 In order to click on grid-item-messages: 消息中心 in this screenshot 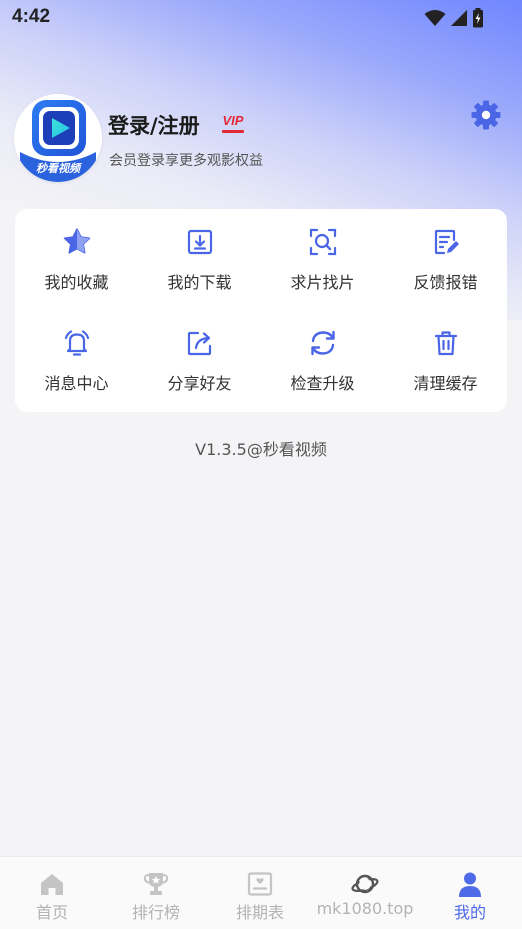, I will do `click(76, 358)`.